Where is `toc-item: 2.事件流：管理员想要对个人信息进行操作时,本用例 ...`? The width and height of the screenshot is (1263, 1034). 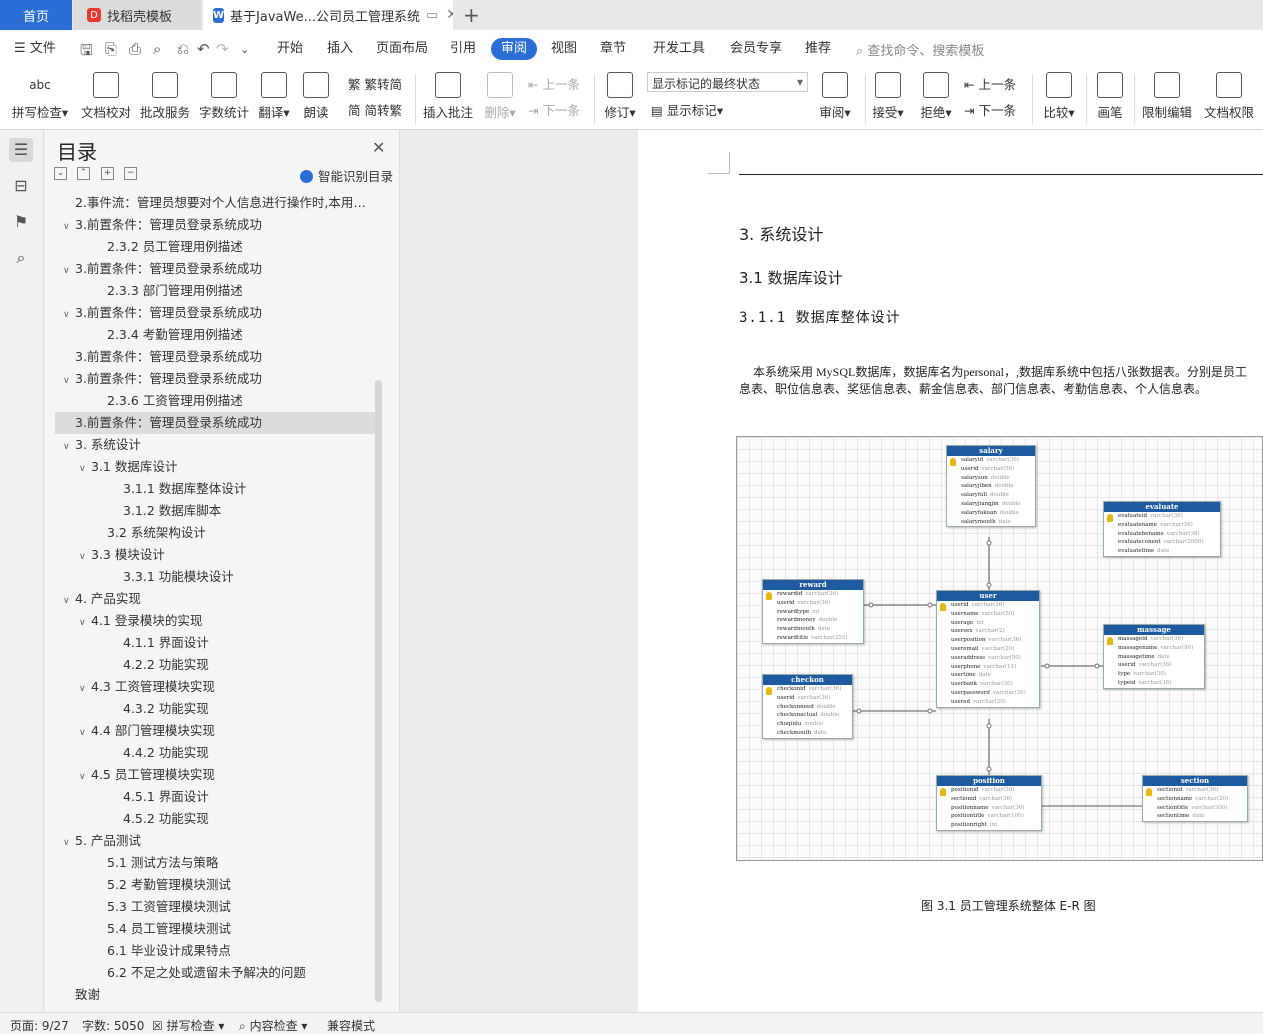
toc-item: 2.事件流：管理员想要对个人信息进行操作时,本用例 ... is located at coordinates (215, 203).